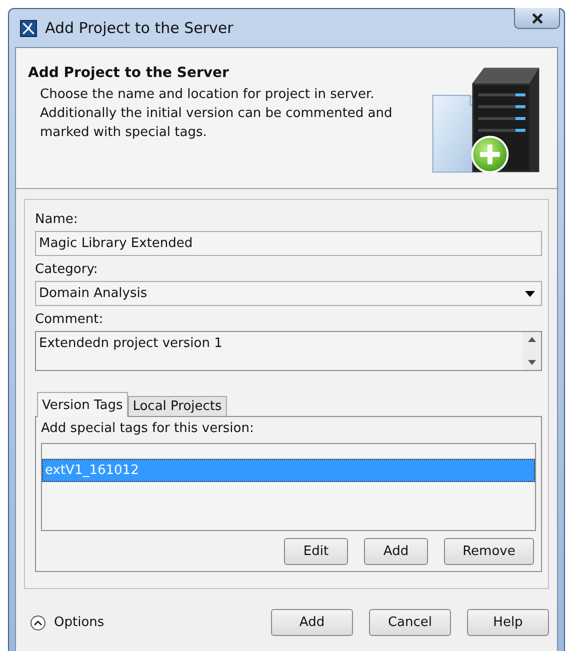 The height and width of the screenshot is (651, 573). What do you see at coordinates (316, 551) in the screenshot?
I see `tag-action-button: Edit` at bounding box center [316, 551].